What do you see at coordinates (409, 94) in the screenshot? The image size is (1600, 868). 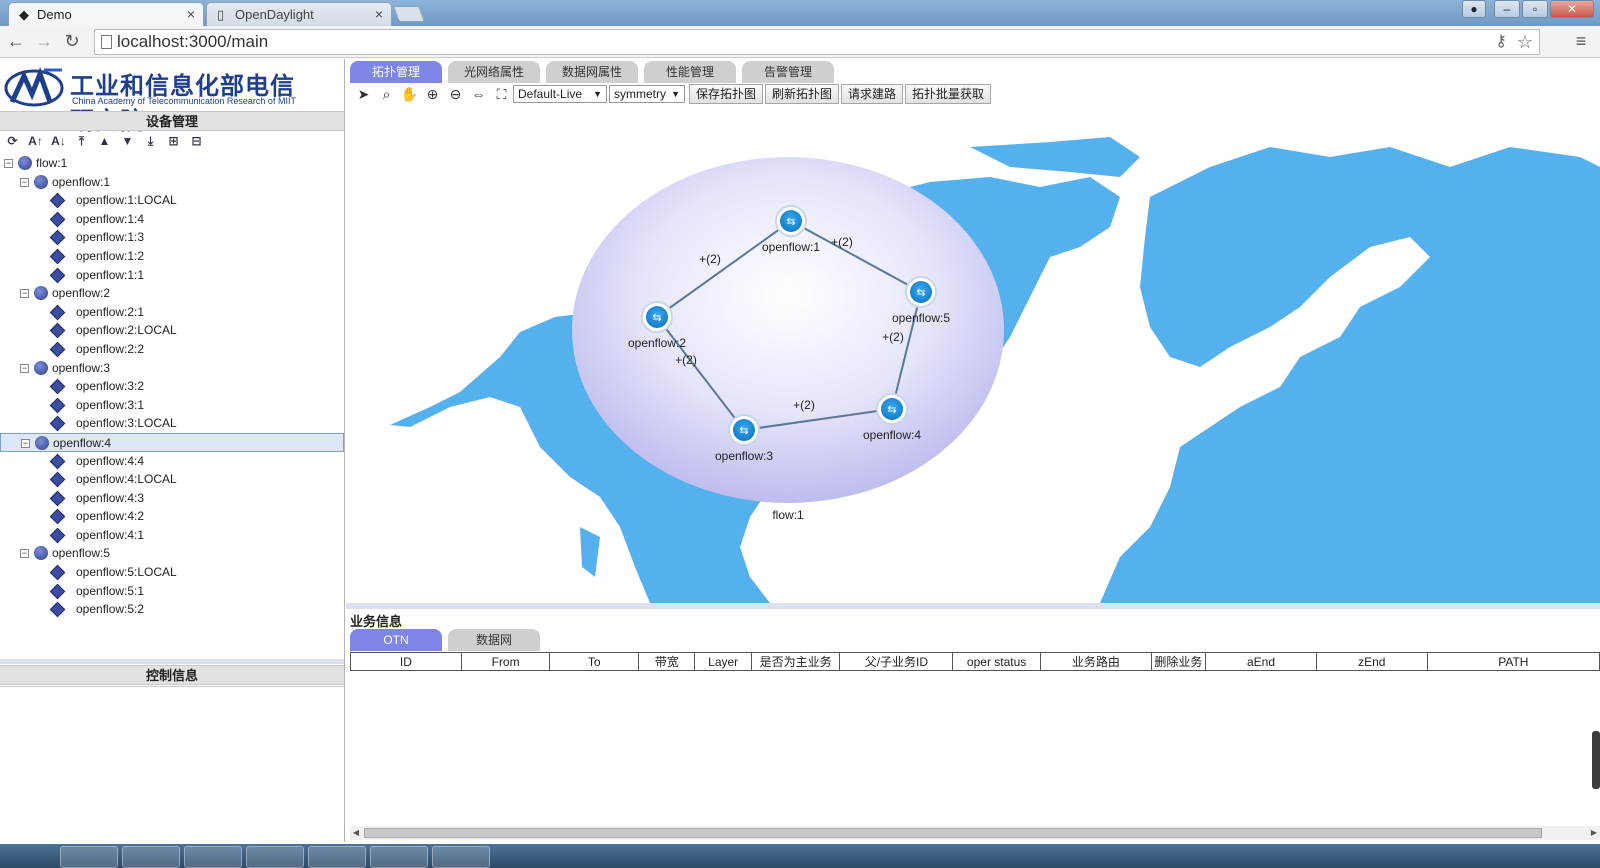 I see `pan-hand-icon: ✋` at bounding box center [409, 94].